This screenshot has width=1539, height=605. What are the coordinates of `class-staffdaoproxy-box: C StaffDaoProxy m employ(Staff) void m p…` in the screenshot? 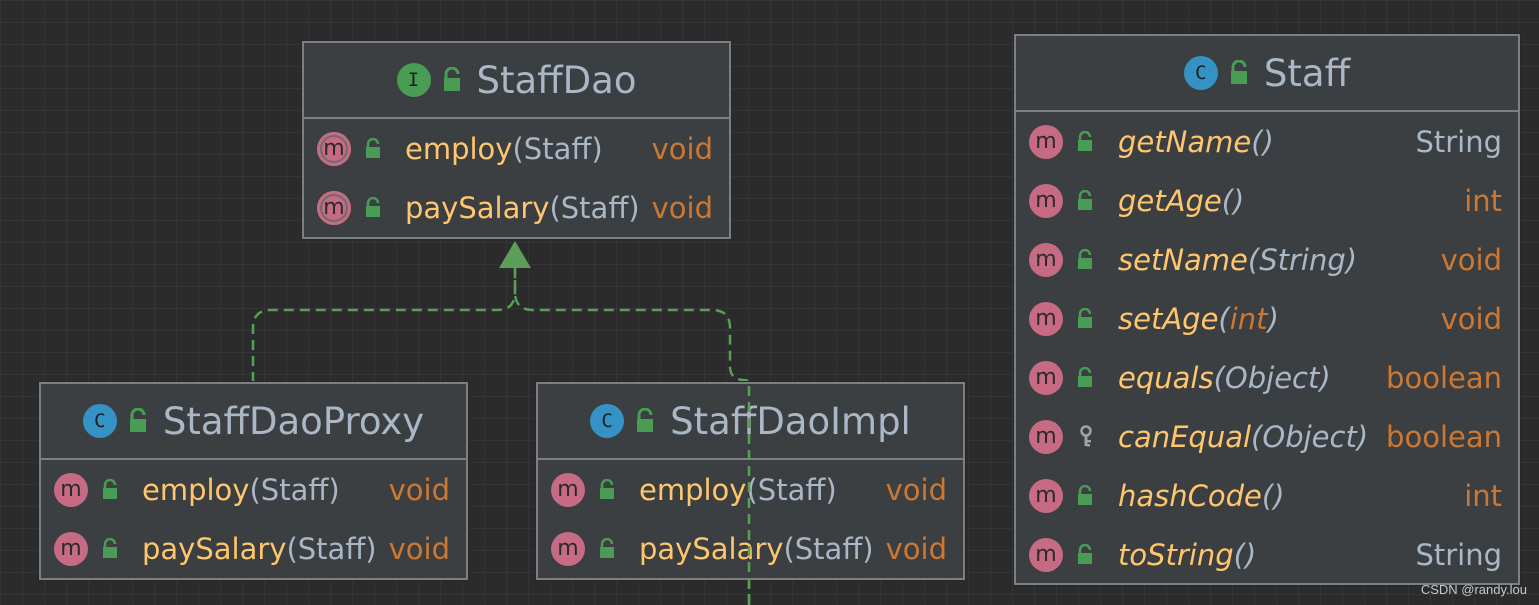 It's located at (253, 481).